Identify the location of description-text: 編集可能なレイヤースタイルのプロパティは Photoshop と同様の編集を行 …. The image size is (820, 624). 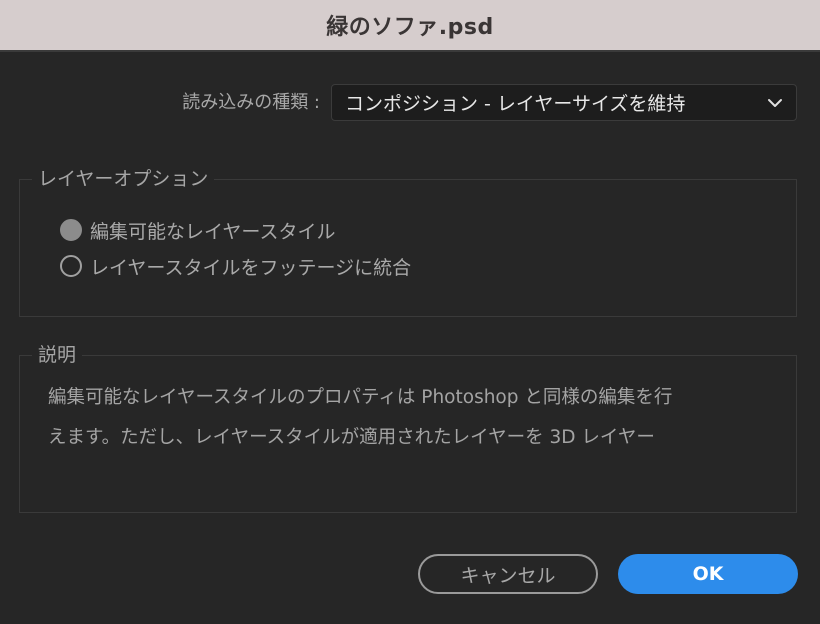
(413, 418).